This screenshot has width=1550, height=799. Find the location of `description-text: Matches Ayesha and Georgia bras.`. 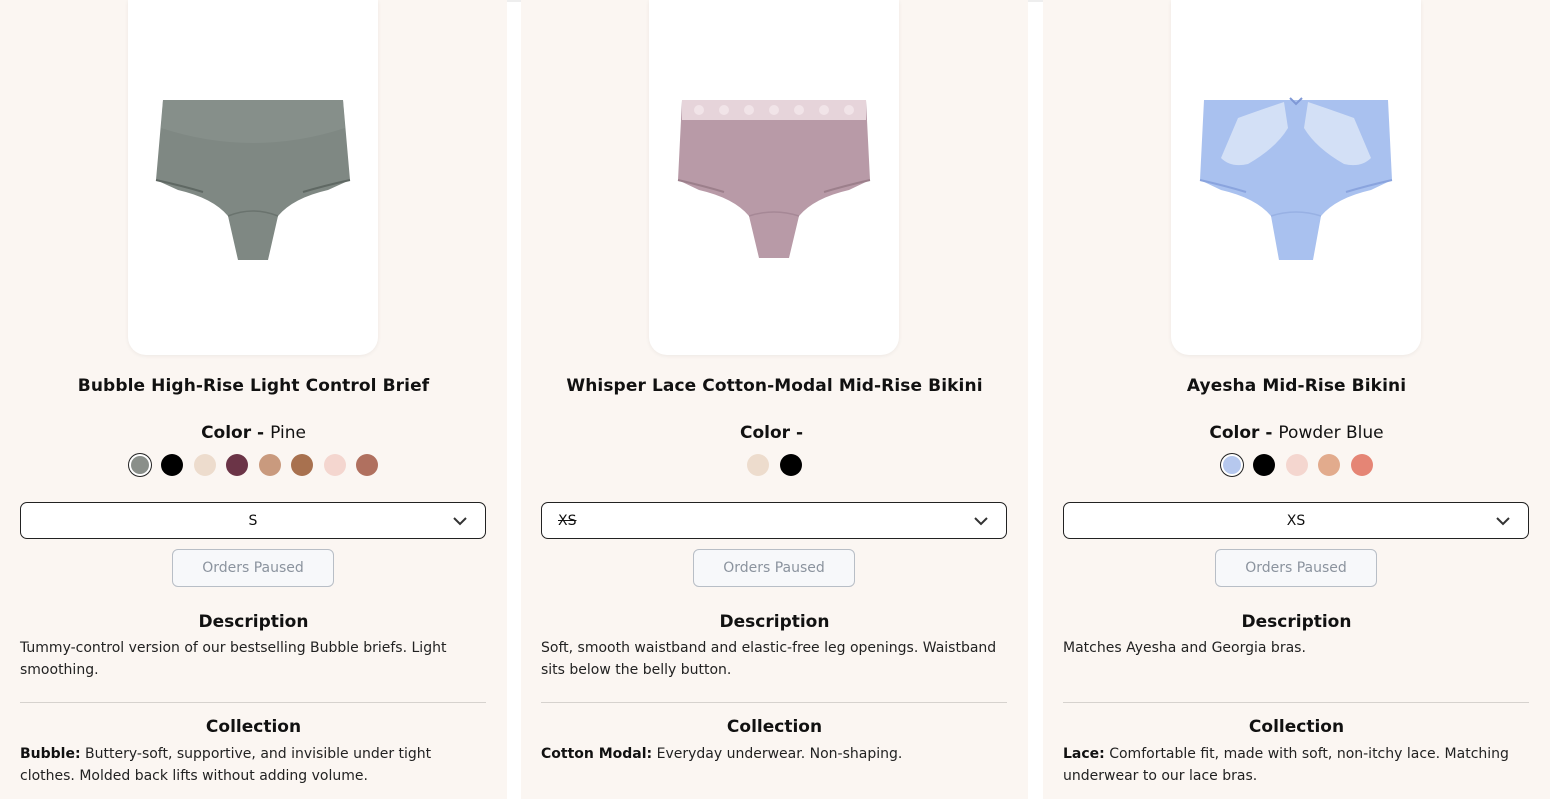

description-text: Matches Ayesha and Georgia bras. is located at coordinates (1184, 648).